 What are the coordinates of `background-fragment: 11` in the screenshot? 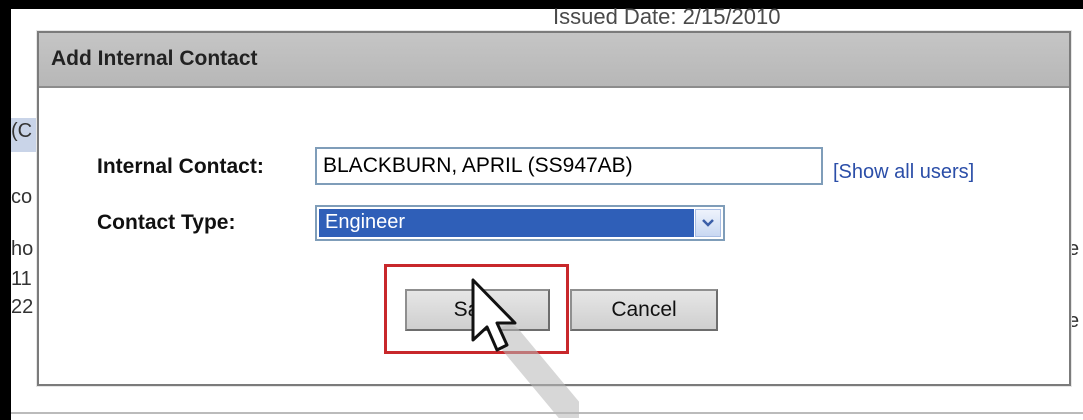 It's located at (21, 279).